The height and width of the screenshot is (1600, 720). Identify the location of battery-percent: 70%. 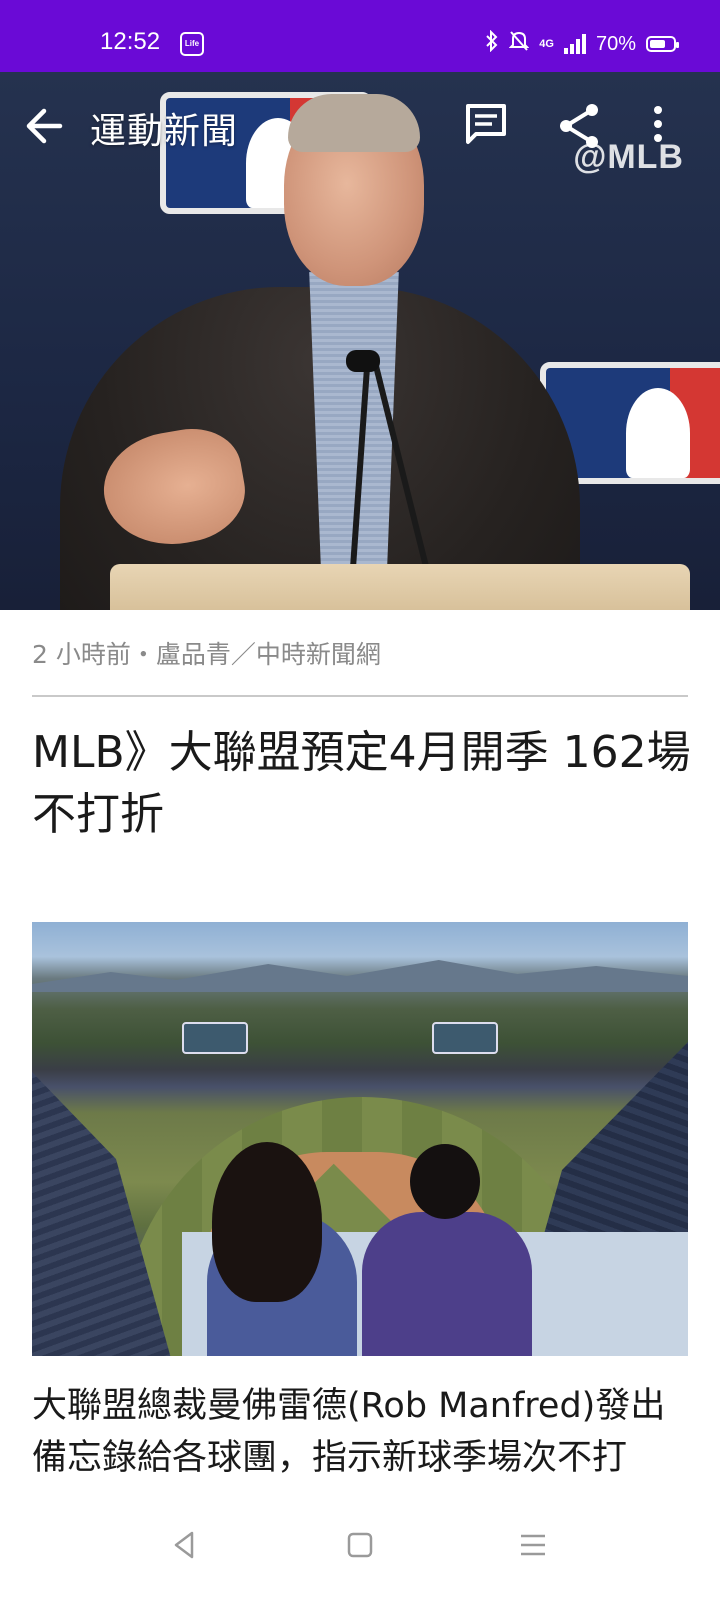
(615, 43).